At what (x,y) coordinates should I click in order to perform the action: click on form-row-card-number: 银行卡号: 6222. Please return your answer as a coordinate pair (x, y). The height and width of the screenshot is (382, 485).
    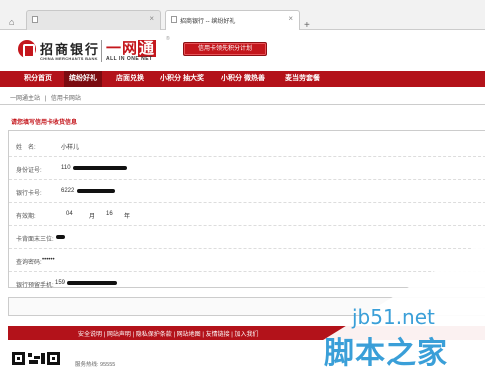
    Looking at the image, I should click on (247, 191).